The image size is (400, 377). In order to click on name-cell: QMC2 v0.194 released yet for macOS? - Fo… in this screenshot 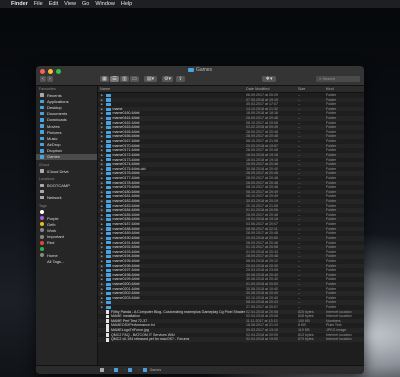, I will do `click(172, 339)`.